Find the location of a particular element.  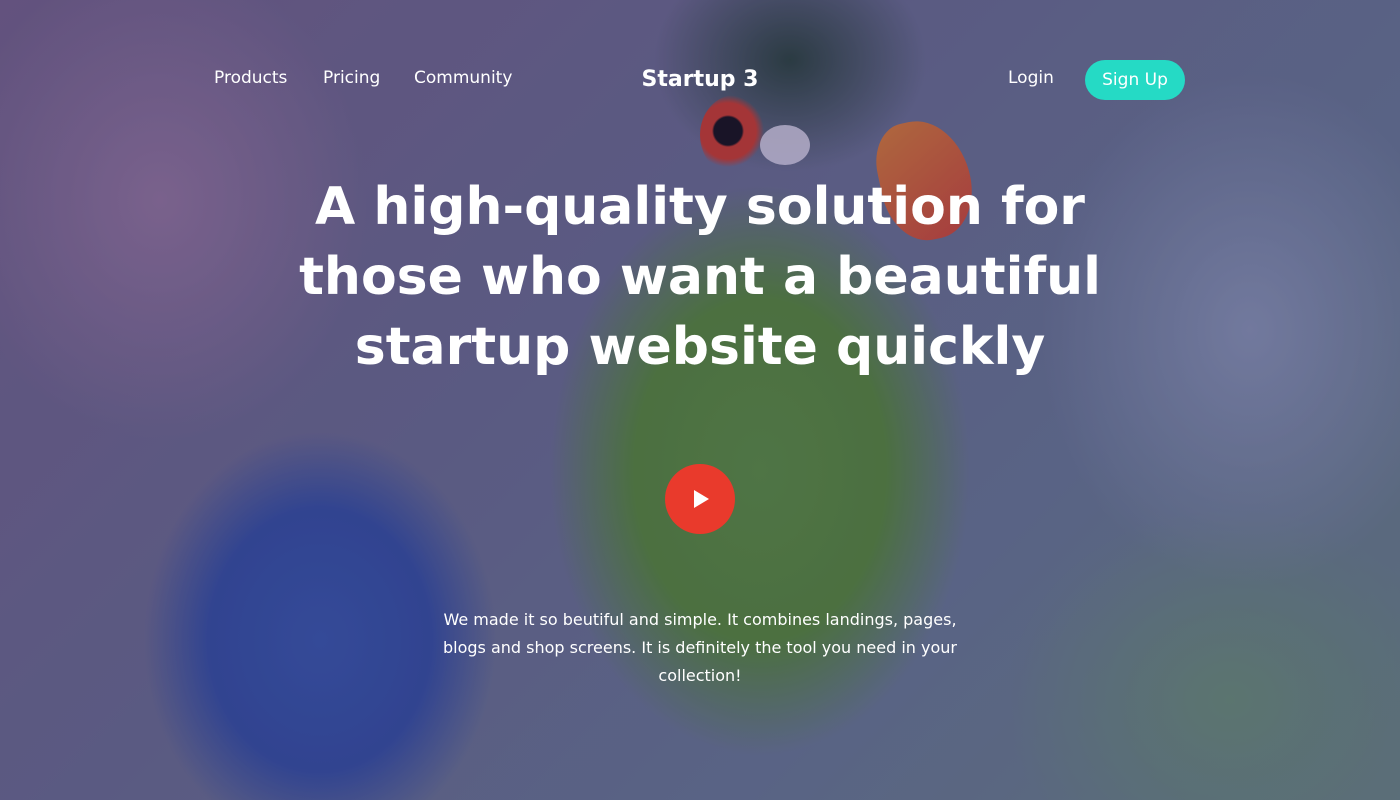

play-icon is located at coordinates (701, 499).